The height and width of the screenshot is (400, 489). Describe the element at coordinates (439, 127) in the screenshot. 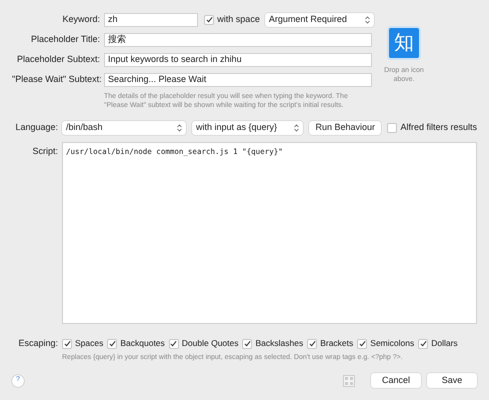

I see `checkbox-label: Alfred filters results` at that location.